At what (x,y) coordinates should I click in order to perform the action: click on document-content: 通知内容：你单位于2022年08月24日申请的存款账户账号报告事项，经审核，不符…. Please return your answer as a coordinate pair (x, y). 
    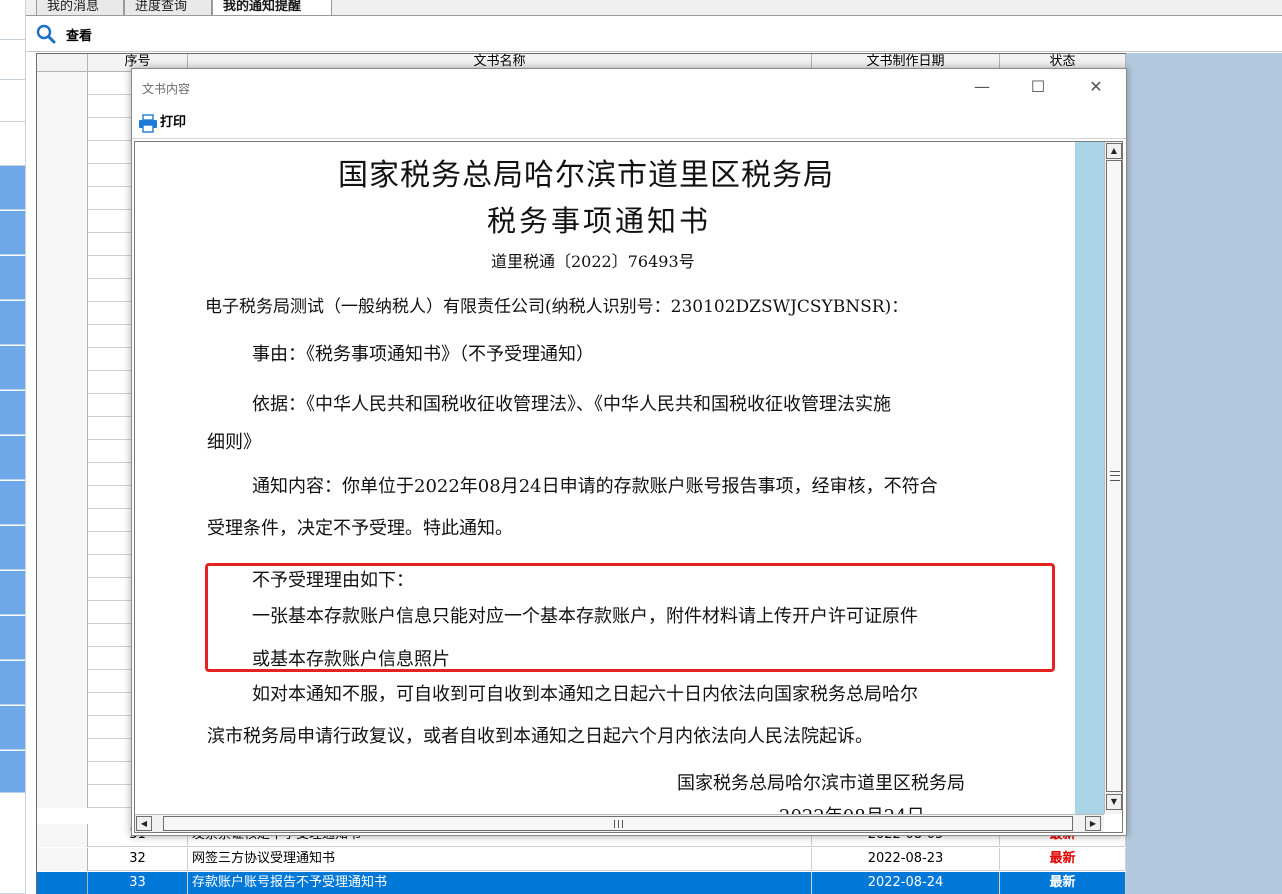
    Looking at the image, I should click on (595, 486).